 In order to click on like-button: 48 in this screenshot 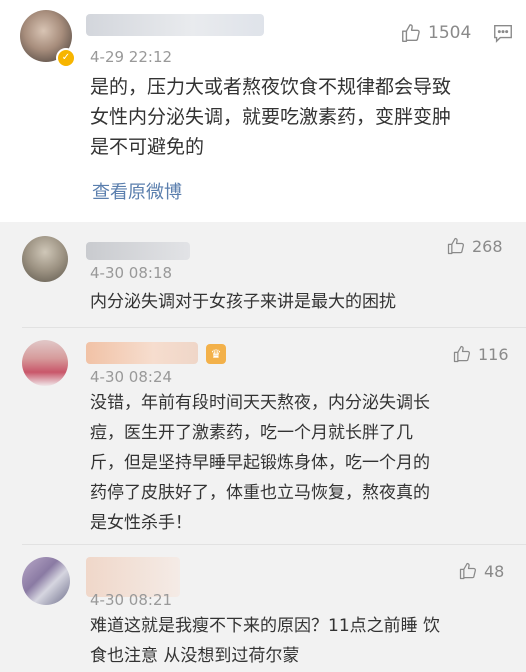, I will do `click(481, 571)`.